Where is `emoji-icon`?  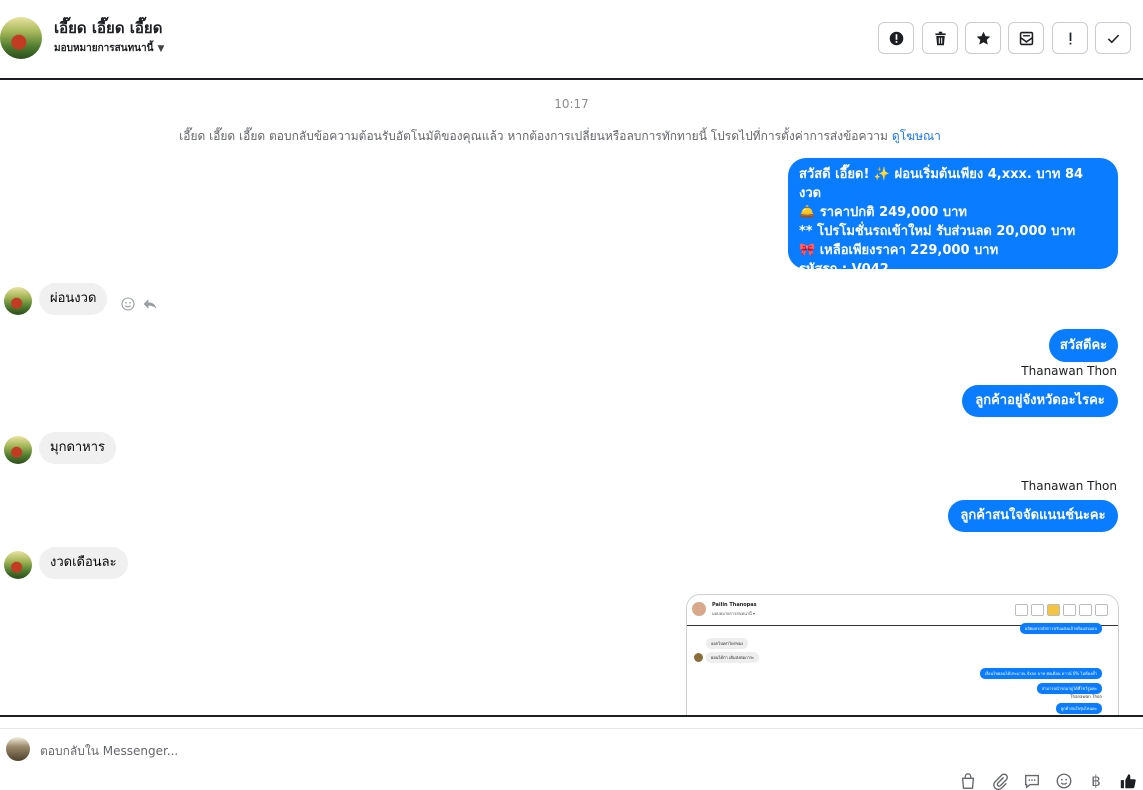 emoji-icon is located at coordinates (1064, 781).